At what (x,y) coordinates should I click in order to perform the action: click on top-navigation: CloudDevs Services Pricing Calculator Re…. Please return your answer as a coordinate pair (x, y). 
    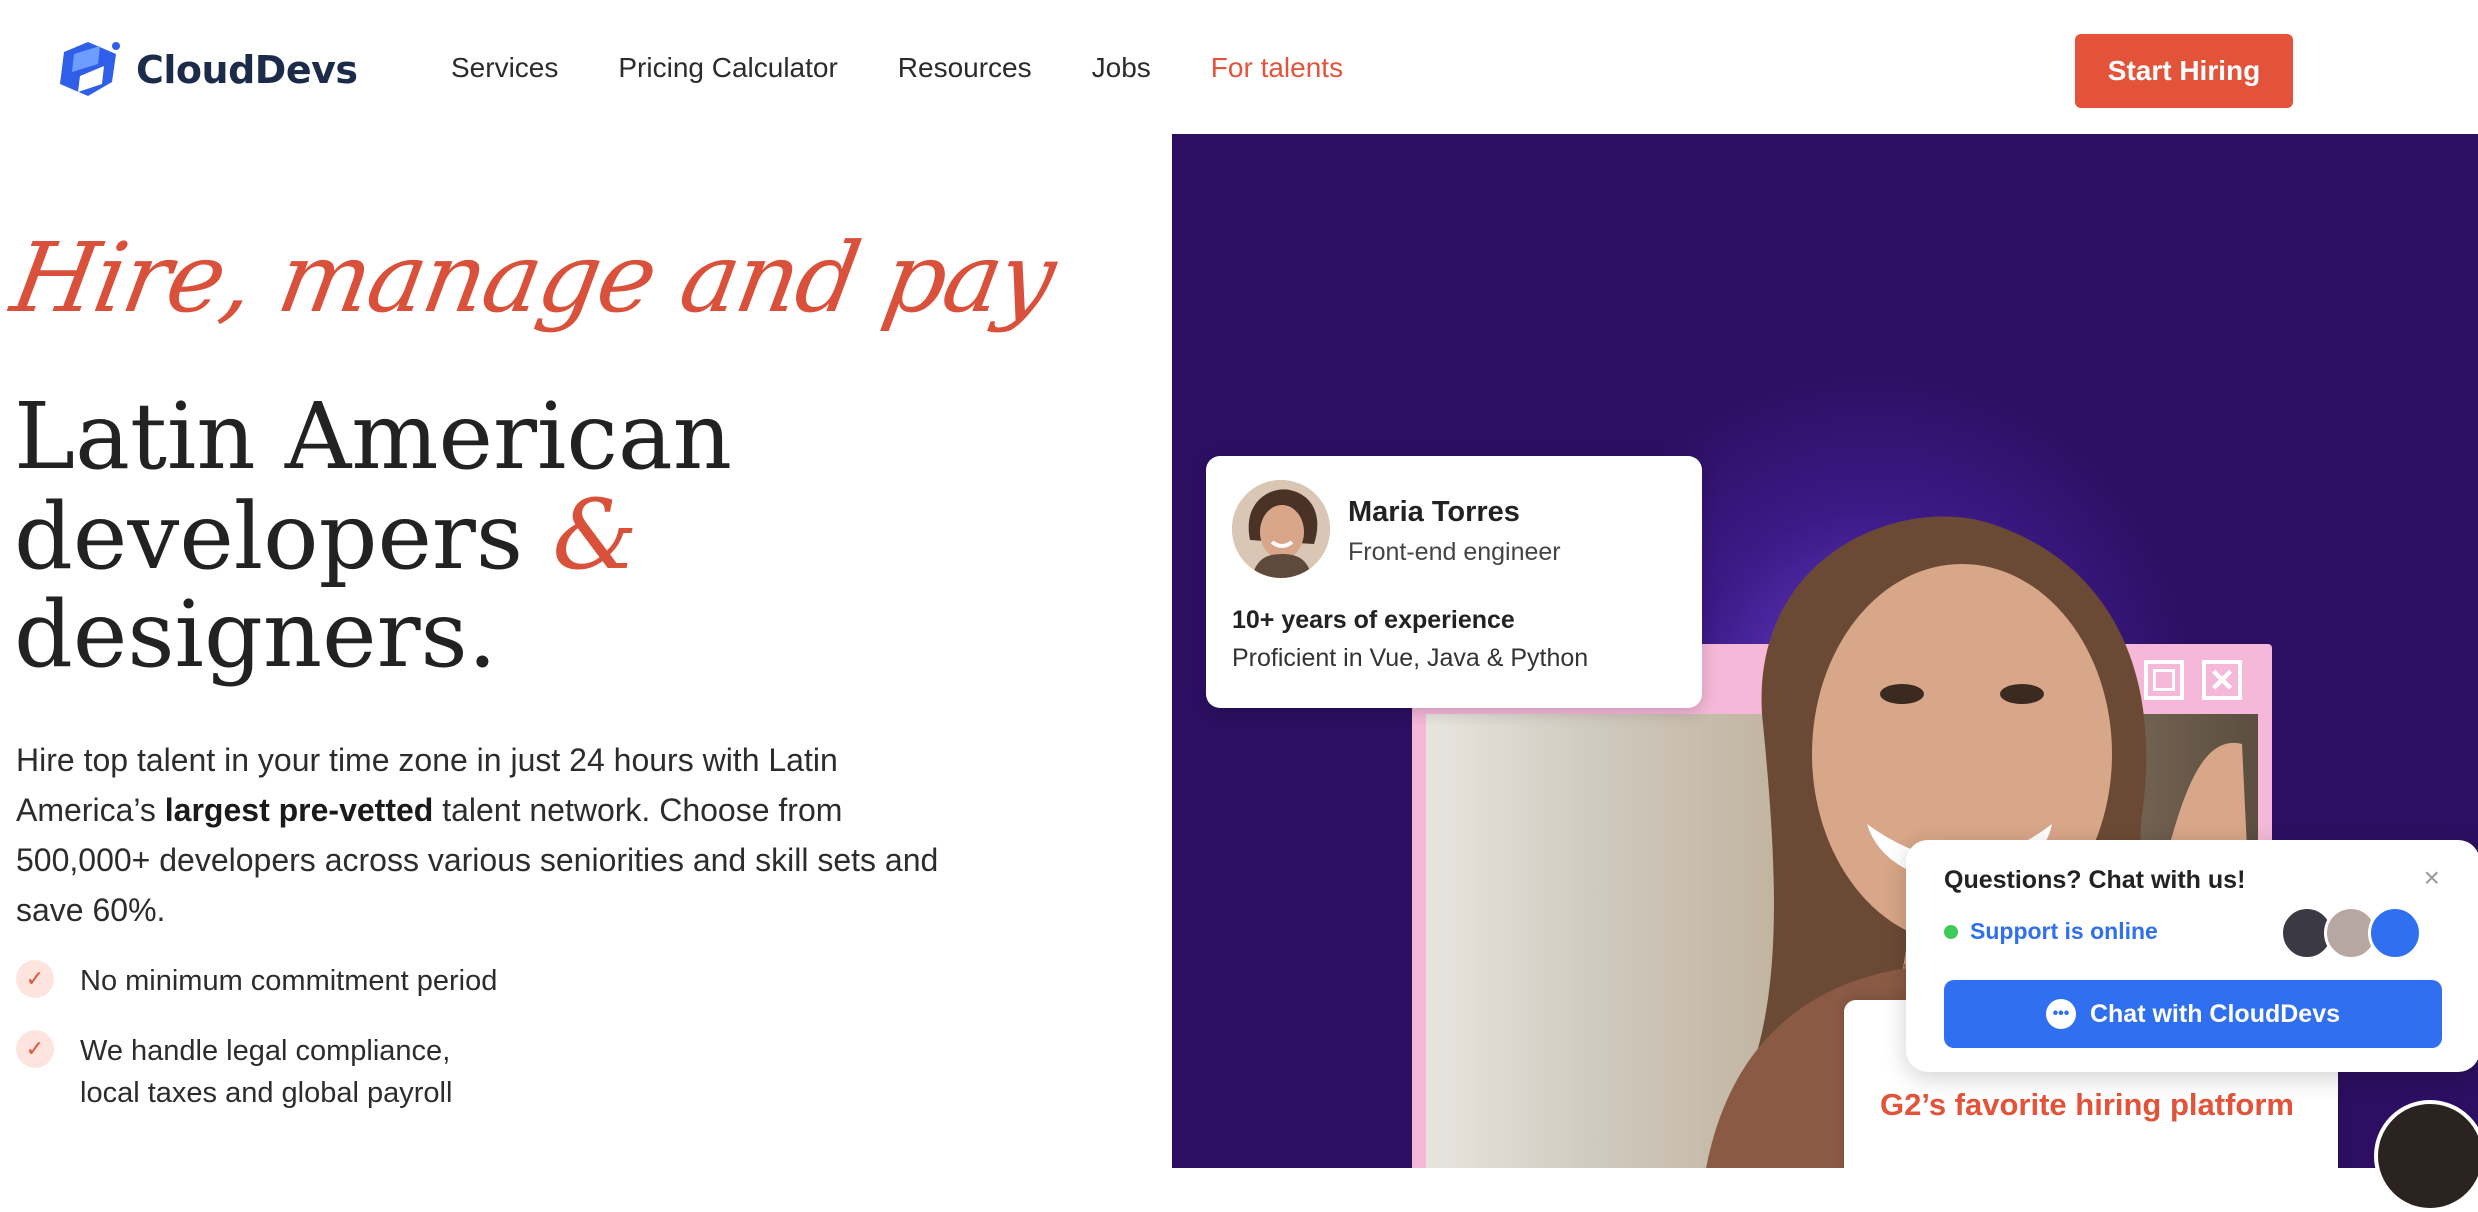
    Looking at the image, I should click on (1239, 67).